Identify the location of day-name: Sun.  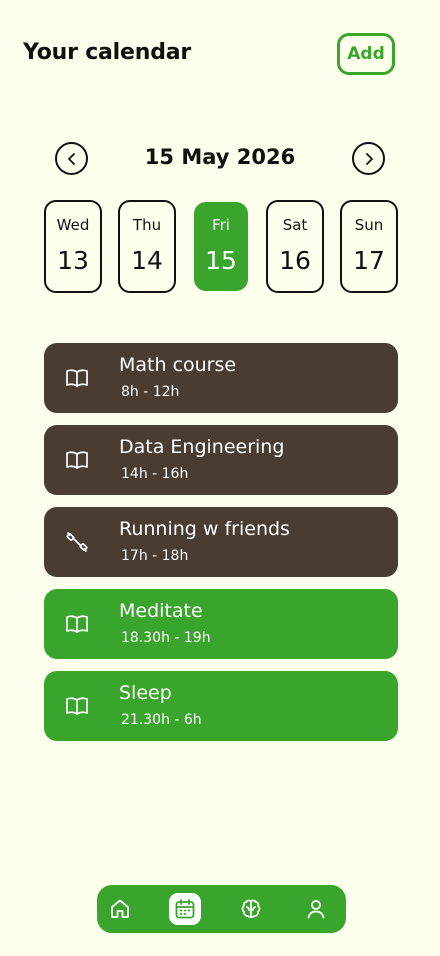
(369, 225).